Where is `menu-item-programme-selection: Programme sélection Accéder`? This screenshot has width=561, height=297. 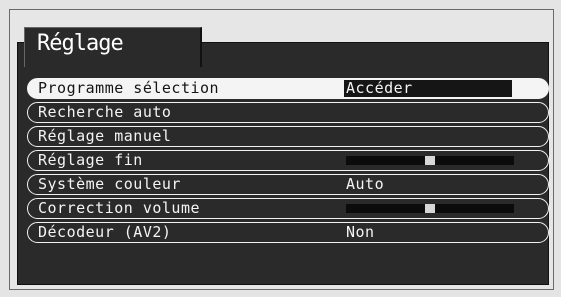 menu-item-programme-selection: Programme sélection Accéder is located at coordinates (288, 88).